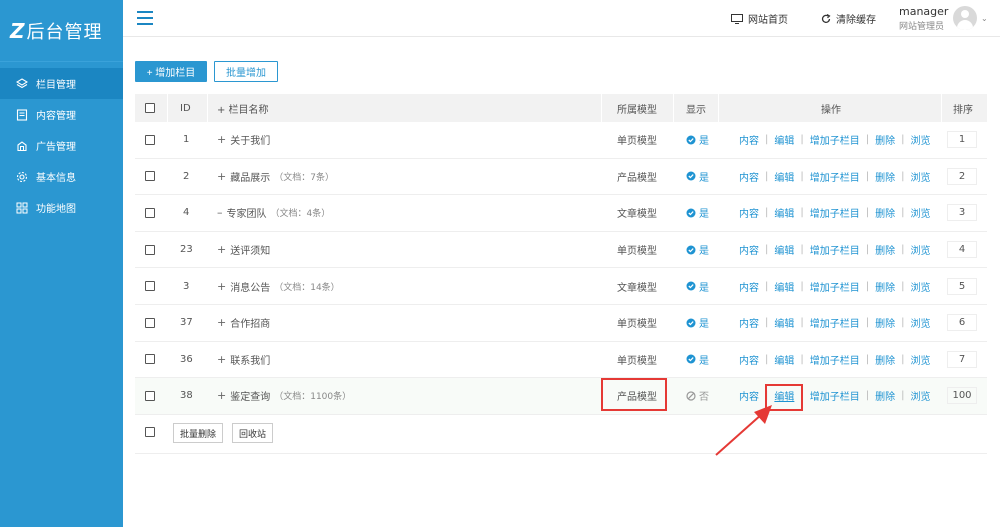 Image resolution: width=1000 pixels, height=527 pixels. What do you see at coordinates (637, 252) in the screenshot?
I see `row-model: 单页模型` at bounding box center [637, 252].